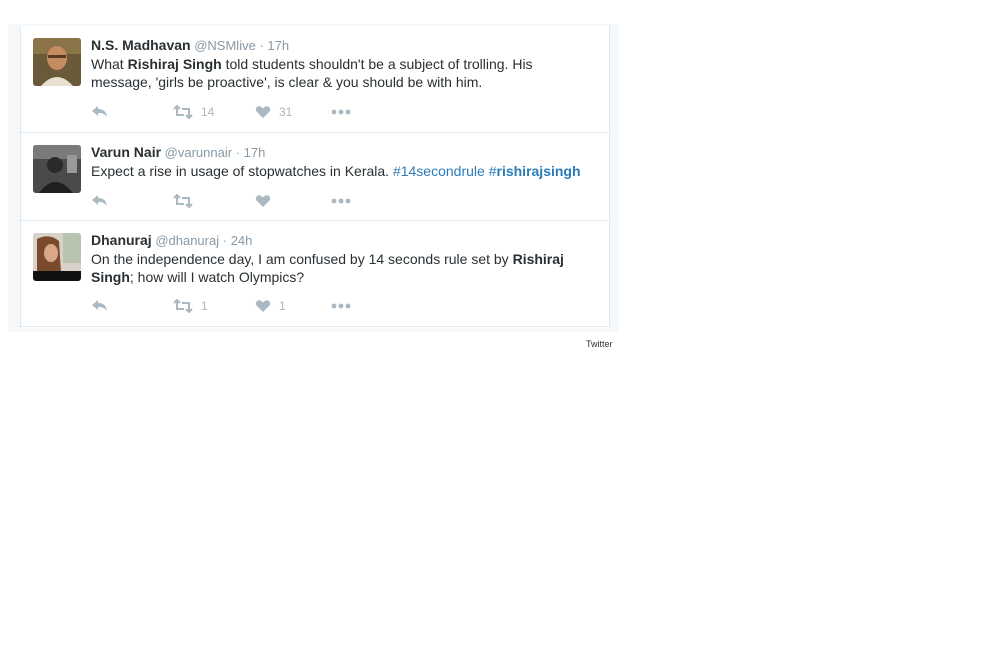  What do you see at coordinates (217, 277) in the screenshot?
I see `text-segment: ; how will I watch Olympics?` at bounding box center [217, 277].